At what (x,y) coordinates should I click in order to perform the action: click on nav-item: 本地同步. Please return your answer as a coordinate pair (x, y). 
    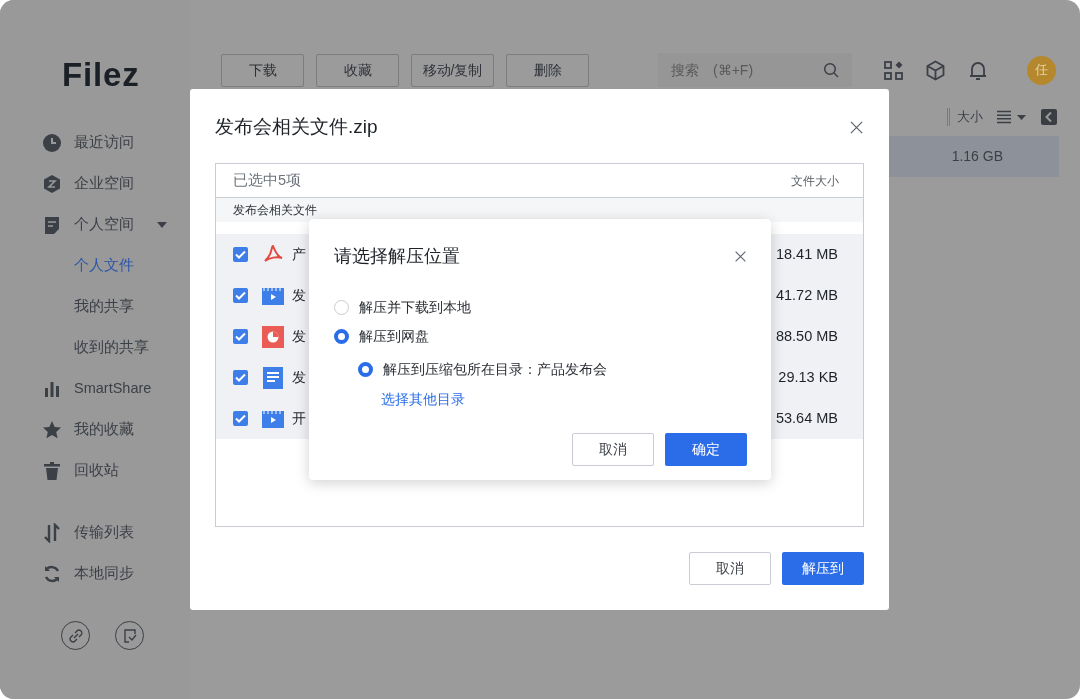
    Looking at the image, I should click on (104, 573).